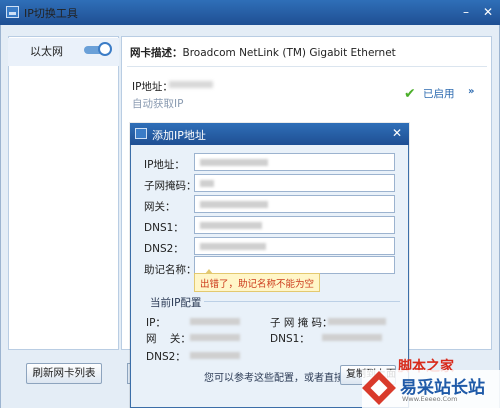  What do you see at coordinates (51, 13) in the screenshot?
I see `window-title: IP切换工具` at bounding box center [51, 13].